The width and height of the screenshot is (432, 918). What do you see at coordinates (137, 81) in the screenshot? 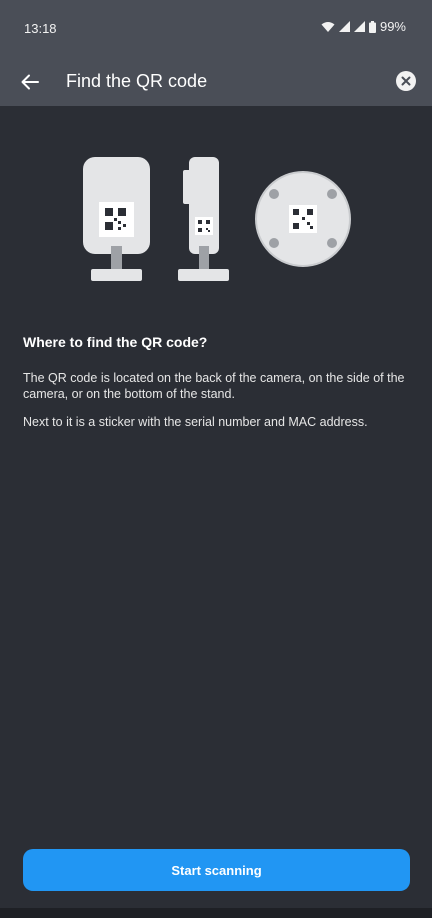
I see `page-title: Find the QR code` at bounding box center [137, 81].